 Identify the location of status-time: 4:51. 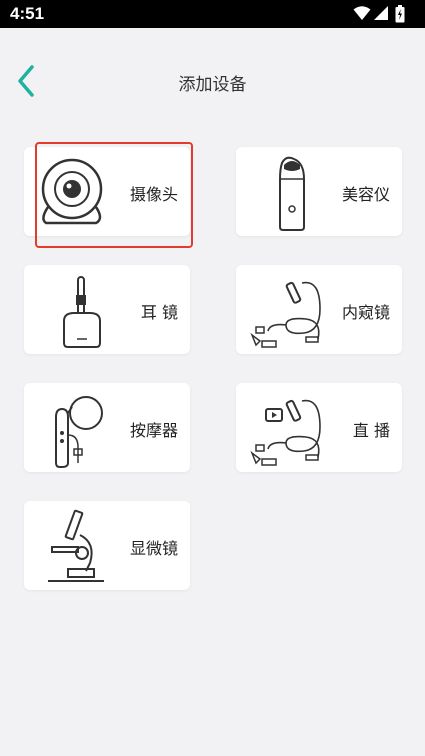
(27, 13).